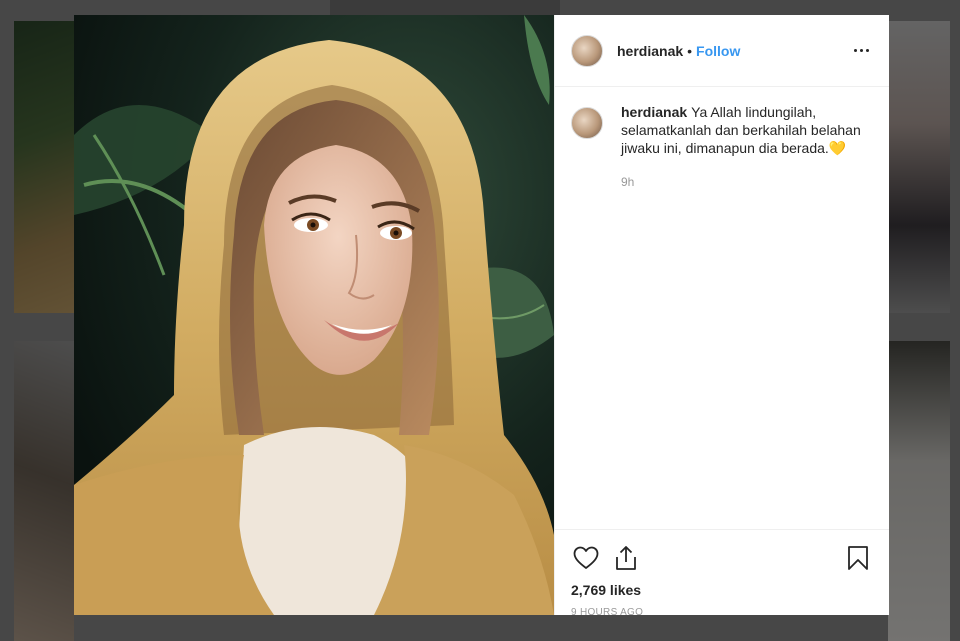 The height and width of the screenshot is (641, 960). I want to click on post-actions: 2,769 likes 9 HOURS AGO, so click(722, 573).